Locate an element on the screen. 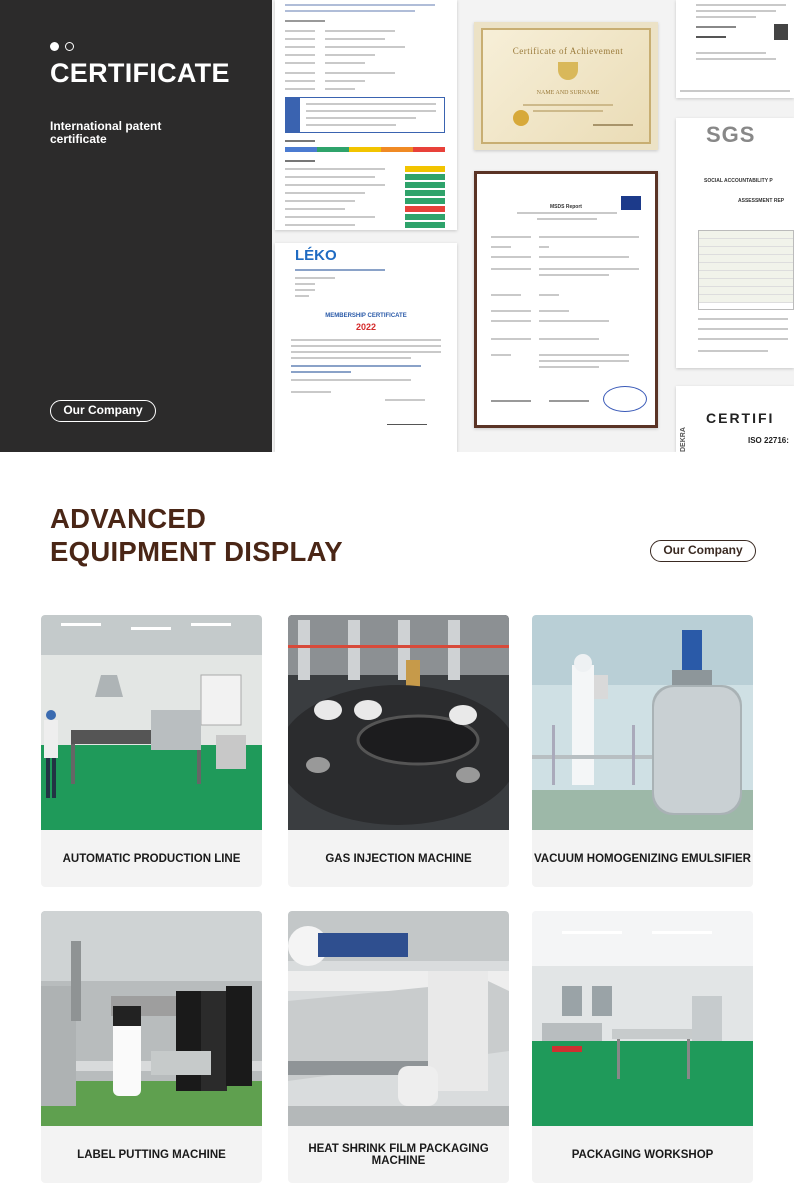  equipment-card: PACKAGING WORKSHOP is located at coordinates (642, 1047).